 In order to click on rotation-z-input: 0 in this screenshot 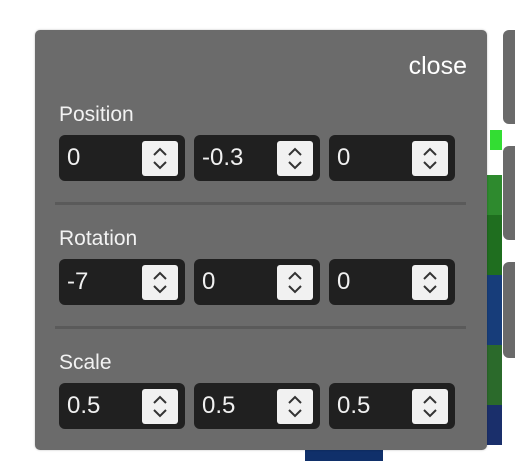, I will do `click(392, 282)`.